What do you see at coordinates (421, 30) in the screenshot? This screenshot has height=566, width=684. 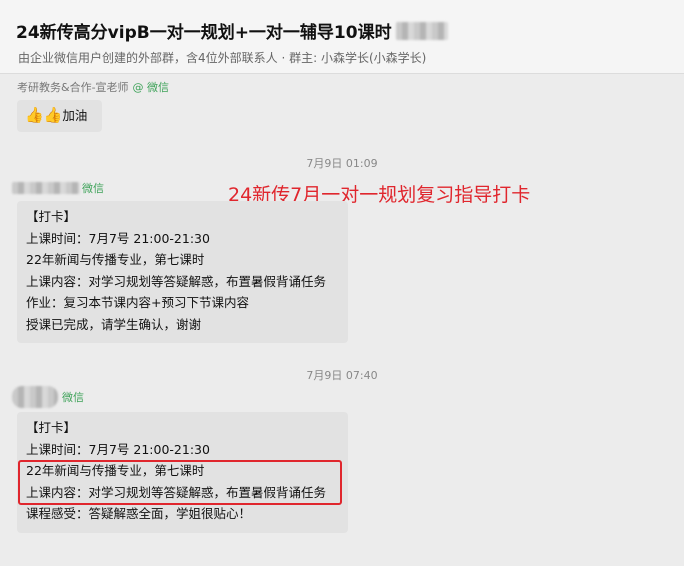 I see `blurred-title-suffix` at bounding box center [421, 30].